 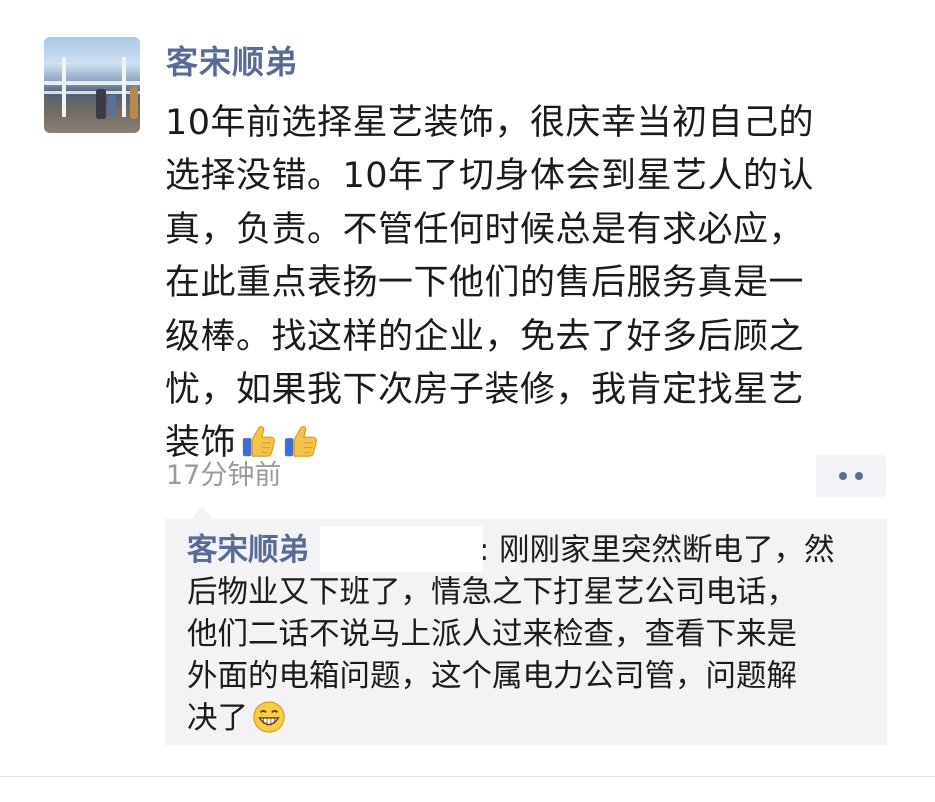 What do you see at coordinates (467, 776) in the screenshot?
I see `divider` at bounding box center [467, 776].